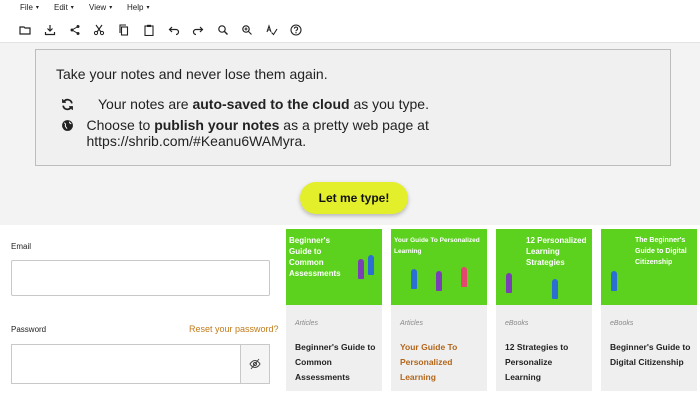 The width and height of the screenshot is (700, 400). Describe the element at coordinates (99, 30) in the screenshot. I see `cut-icon` at that location.